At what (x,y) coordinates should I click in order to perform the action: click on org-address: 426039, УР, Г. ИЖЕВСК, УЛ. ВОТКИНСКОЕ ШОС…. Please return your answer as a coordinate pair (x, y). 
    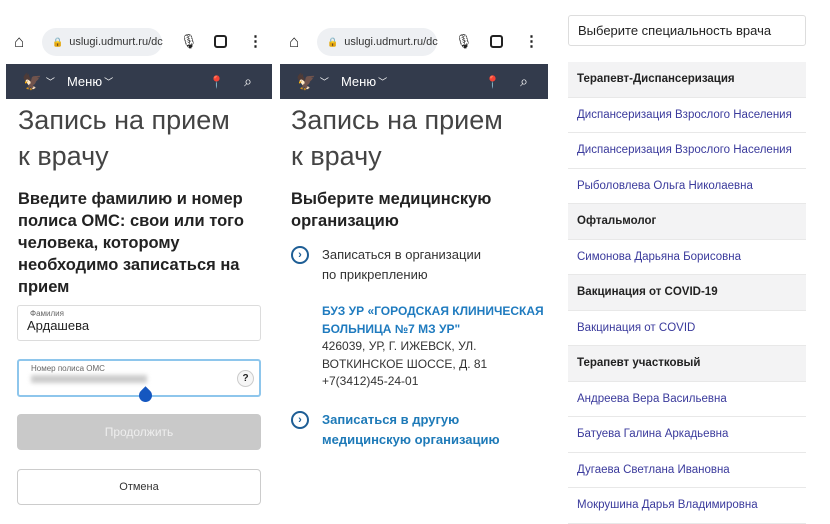
    Looking at the image, I should click on (405, 363).